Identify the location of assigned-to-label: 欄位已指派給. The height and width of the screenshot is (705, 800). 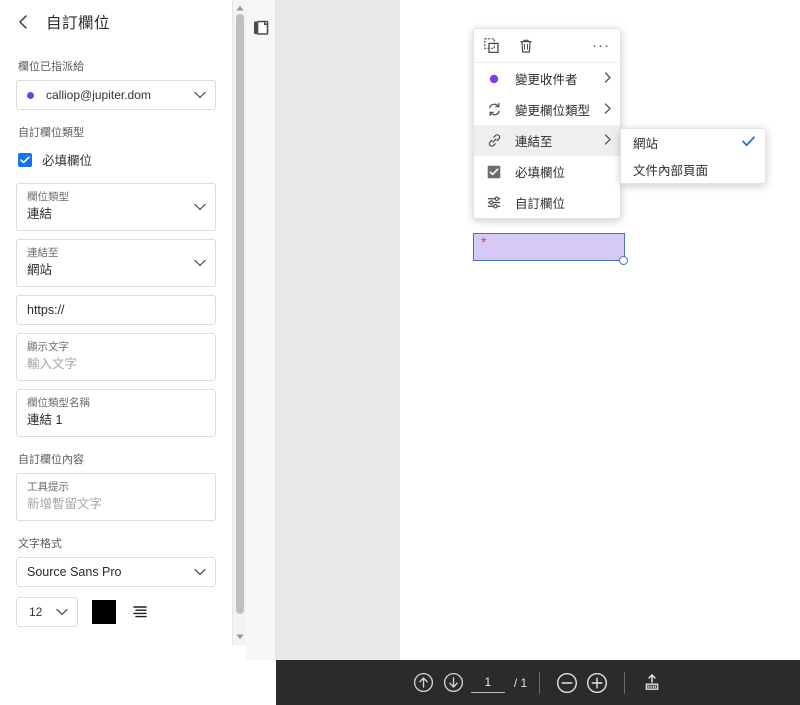
(51, 67).